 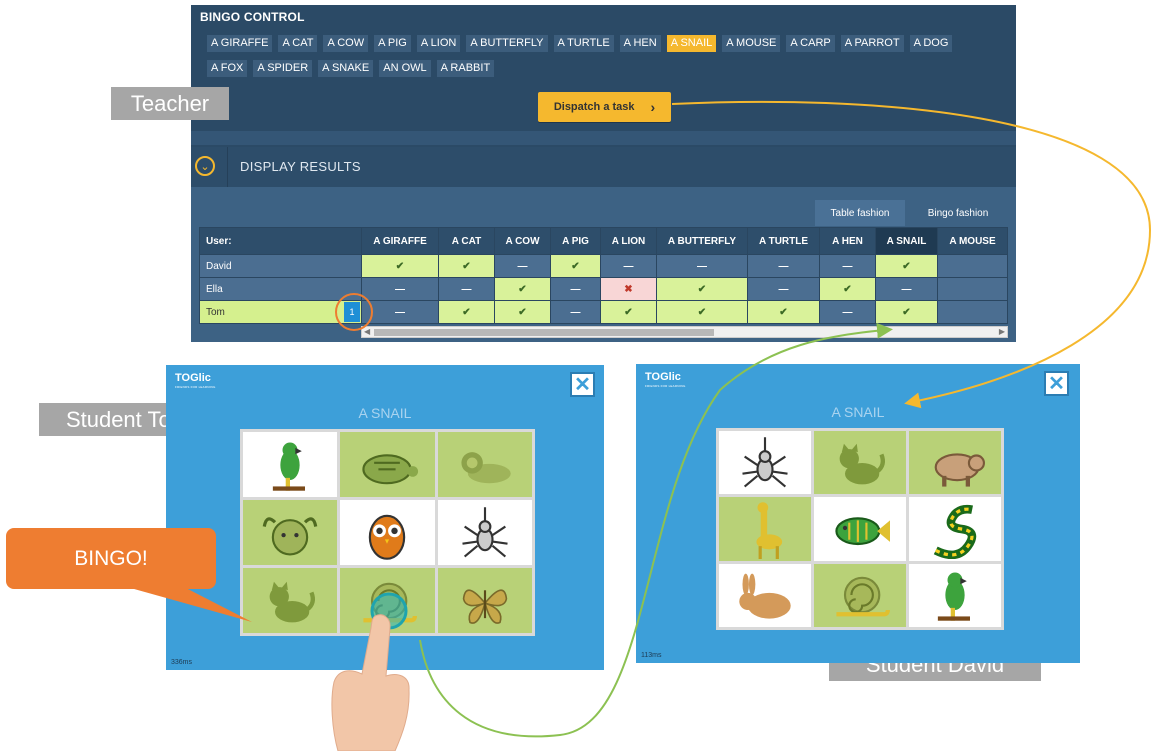 I want to click on rabbit-icon, so click(x=765, y=596).